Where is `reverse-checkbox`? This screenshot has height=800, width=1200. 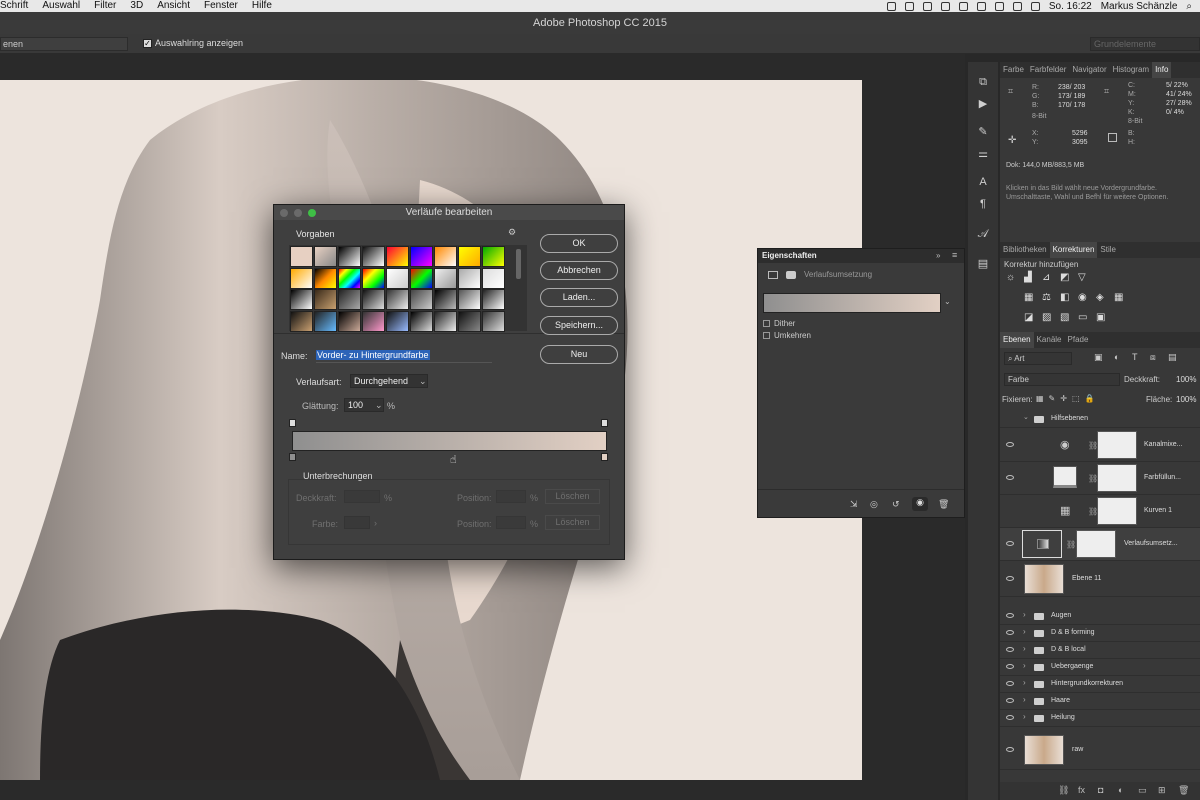 reverse-checkbox is located at coordinates (766, 335).